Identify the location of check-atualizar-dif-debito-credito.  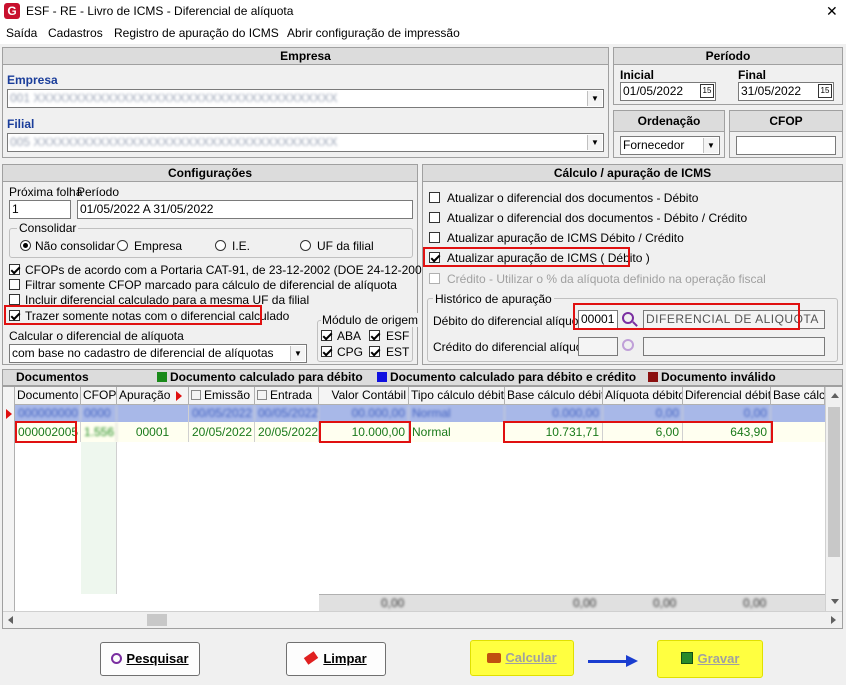
(434, 217).